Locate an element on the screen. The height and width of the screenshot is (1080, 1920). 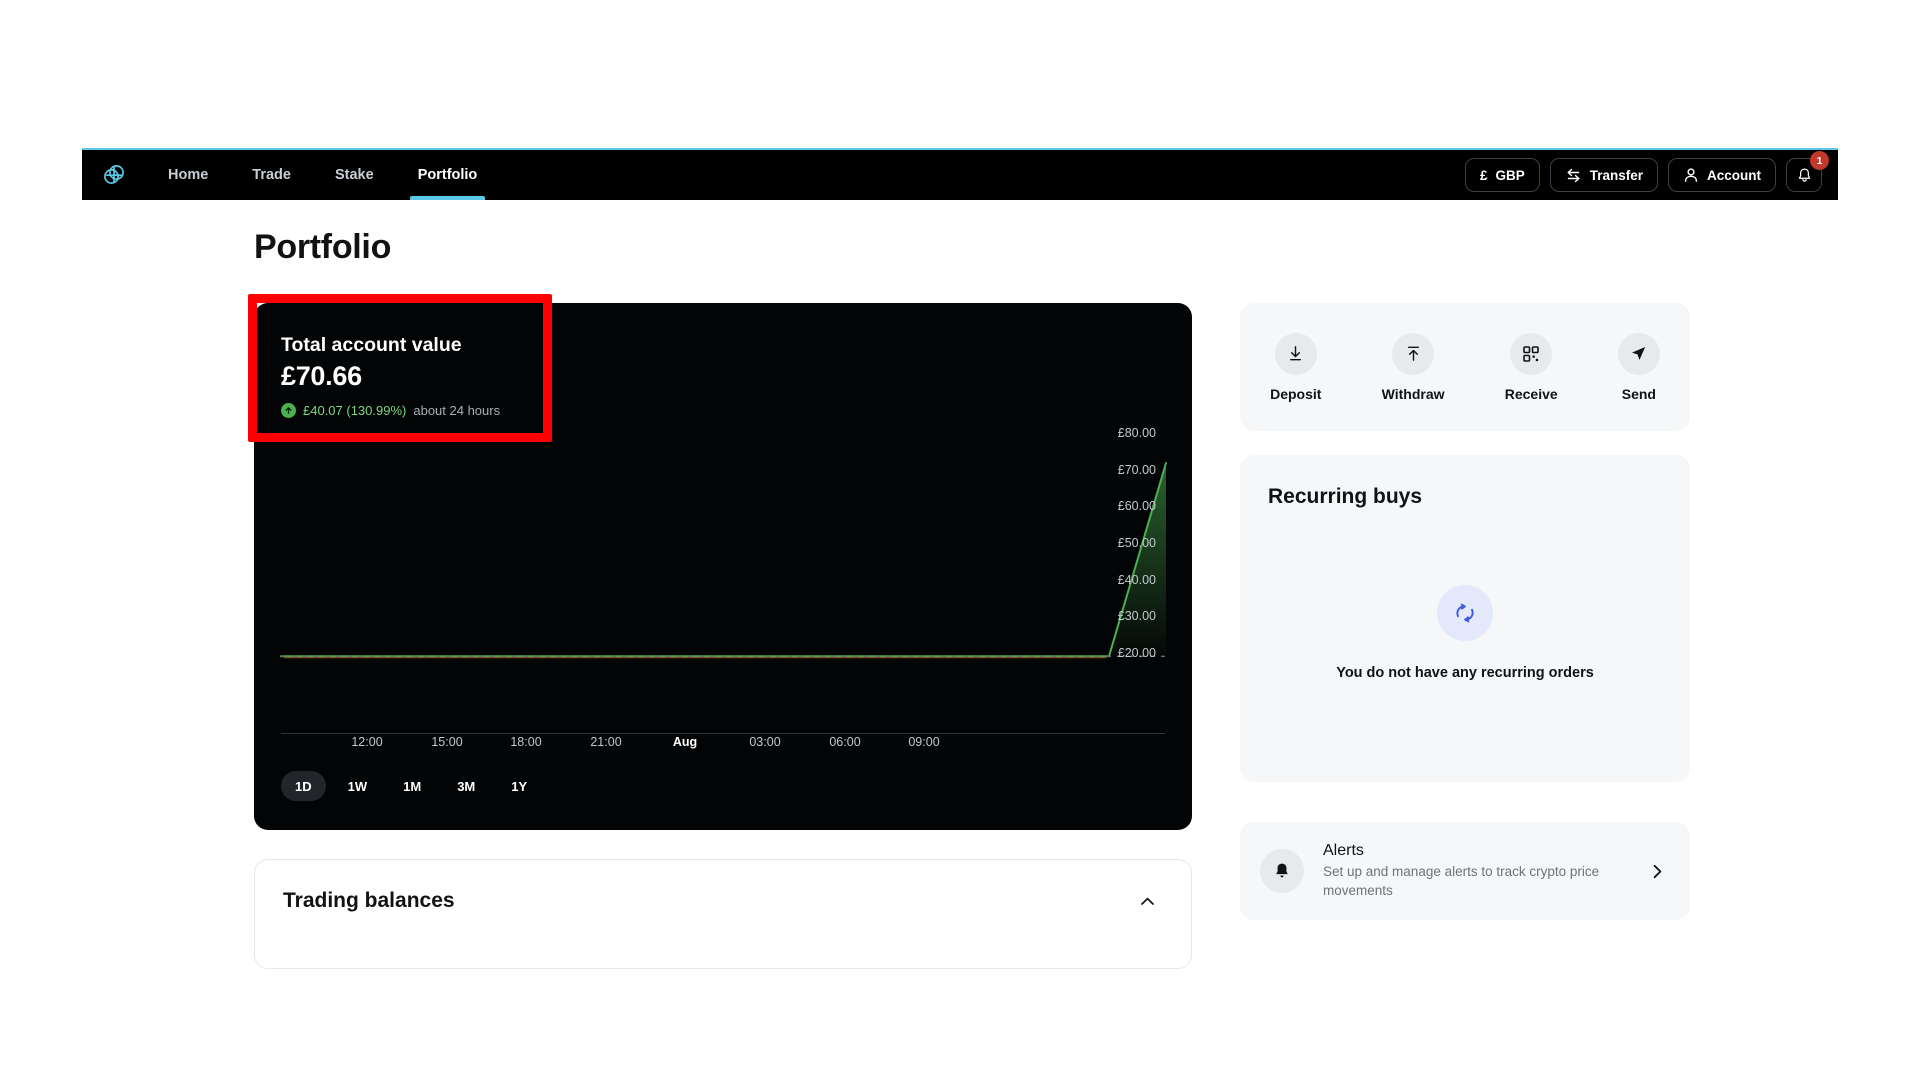
send-action-label: Send is located at coordinates (1638, 393).